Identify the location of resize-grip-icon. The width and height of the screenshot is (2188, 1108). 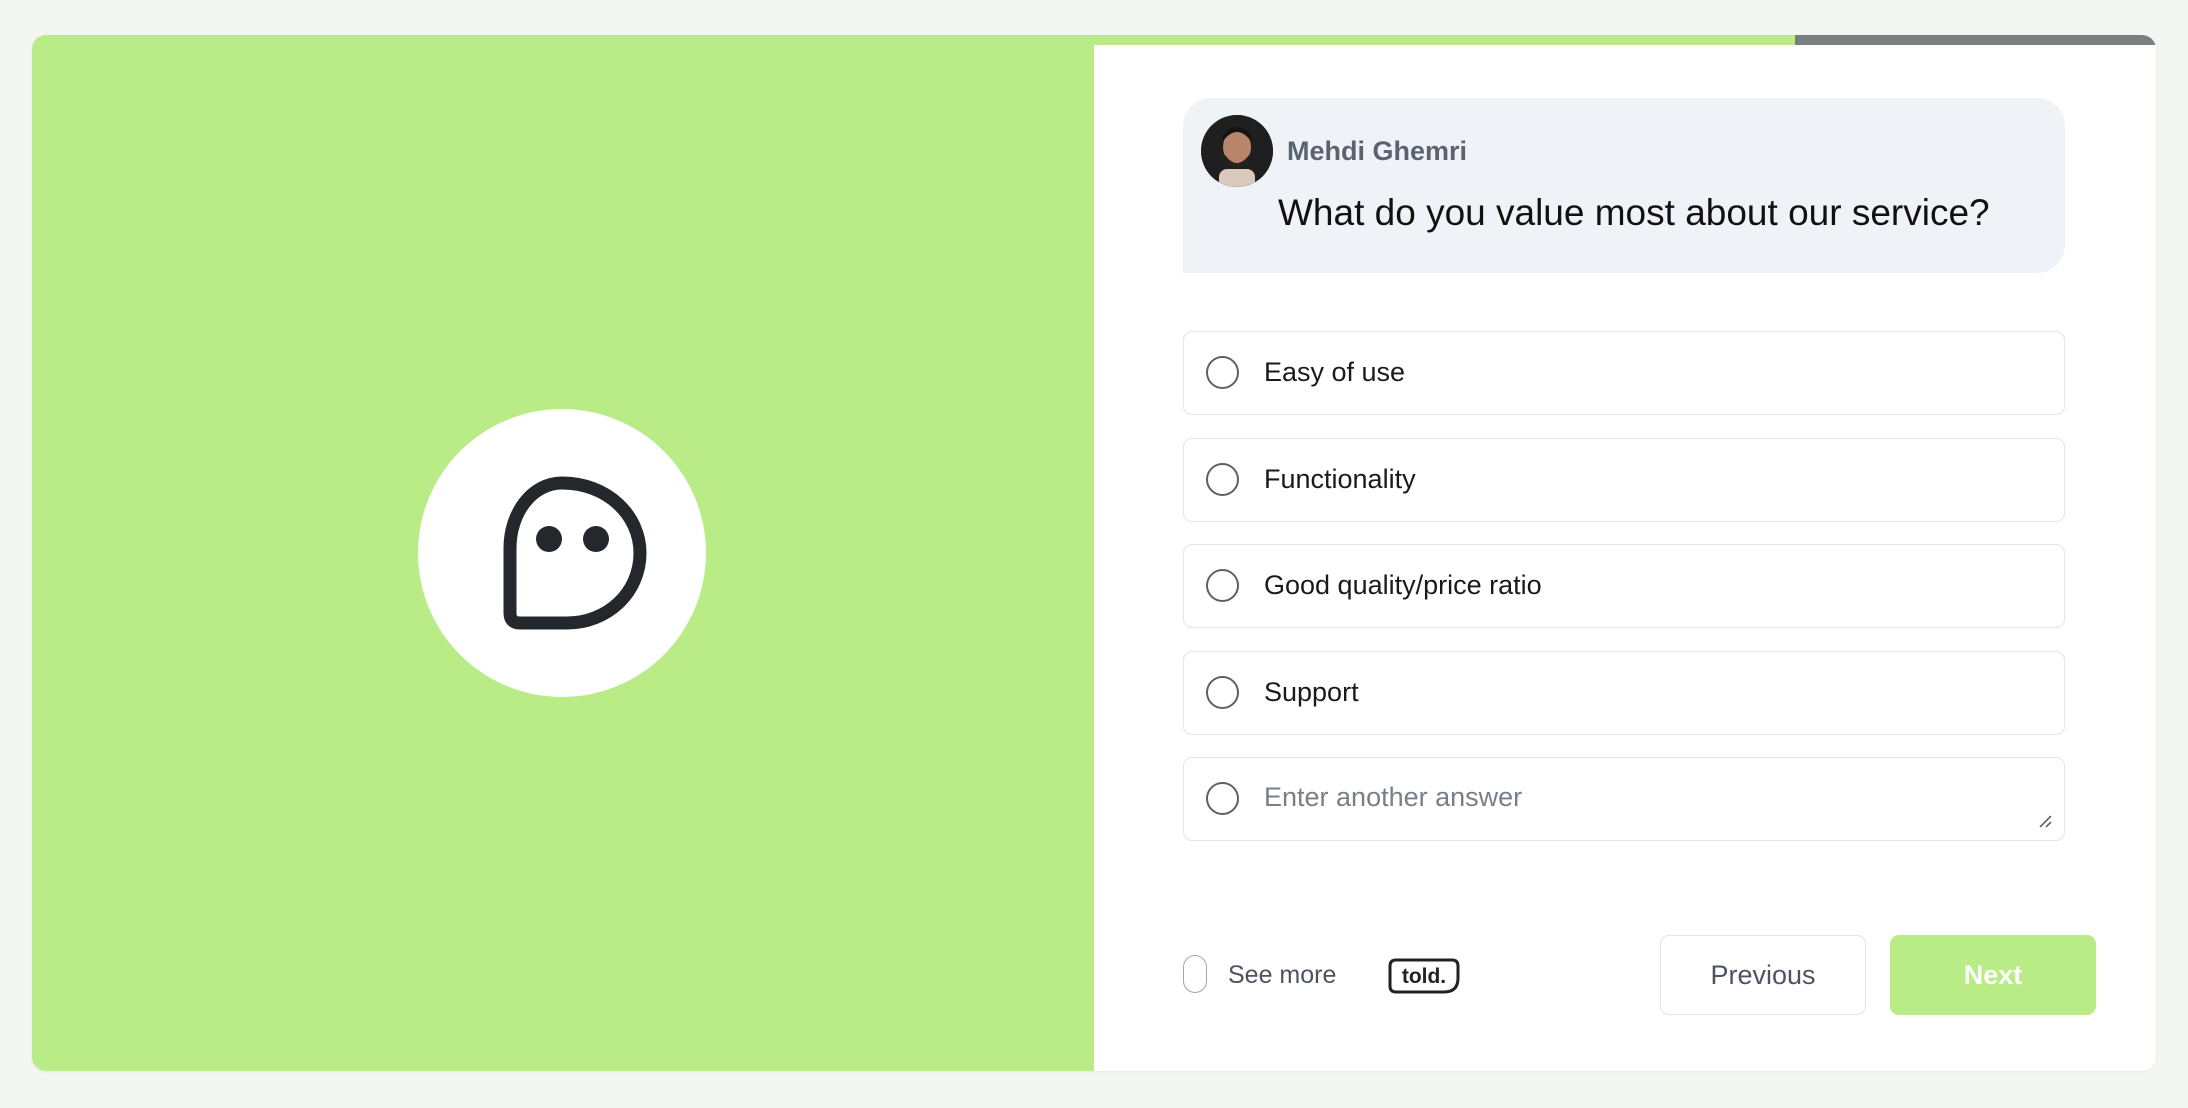
(2045, 821).